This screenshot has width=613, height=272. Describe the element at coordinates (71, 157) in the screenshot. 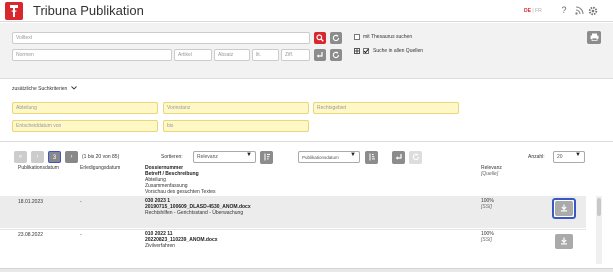

I see `next-page-button: ›` at that location.